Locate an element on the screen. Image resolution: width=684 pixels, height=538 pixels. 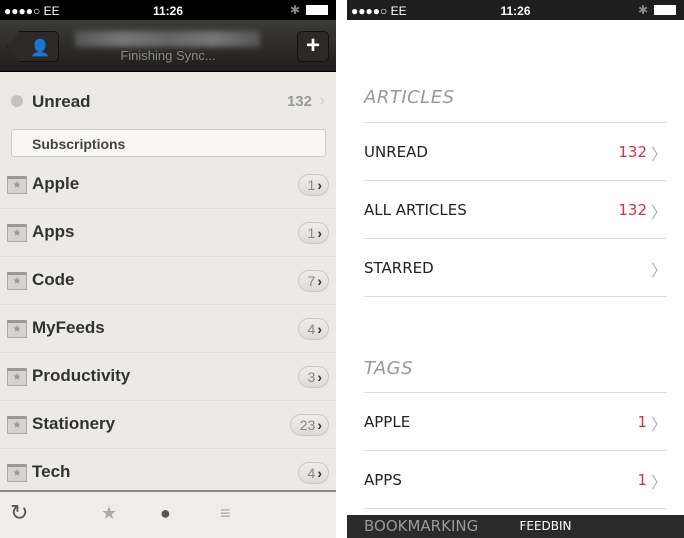
blurred-account-name is located at coordinates (167, 39).